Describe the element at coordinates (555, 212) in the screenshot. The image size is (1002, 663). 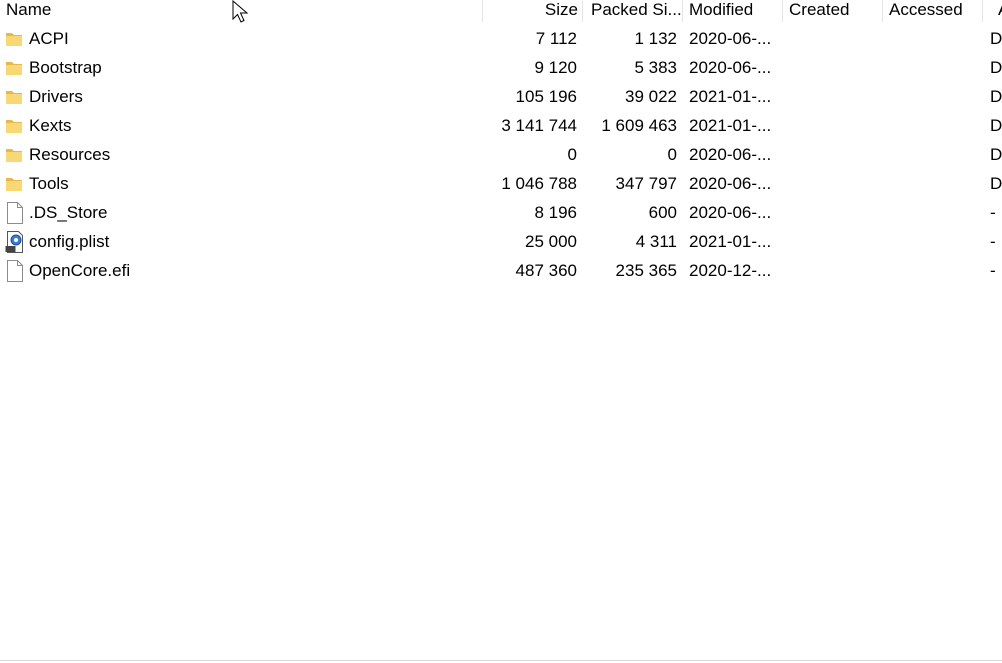
I see `file-size: 8 196` at that location.